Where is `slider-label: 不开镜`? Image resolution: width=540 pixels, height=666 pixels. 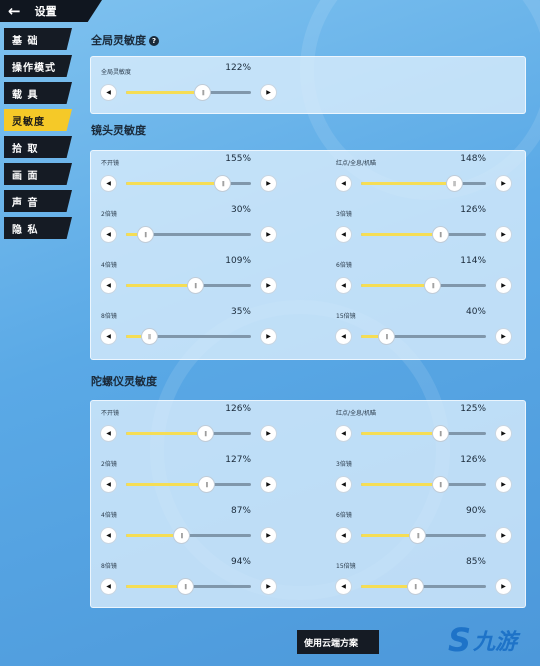
slider-label: 不开镜 is located at coordinates (110, 413).